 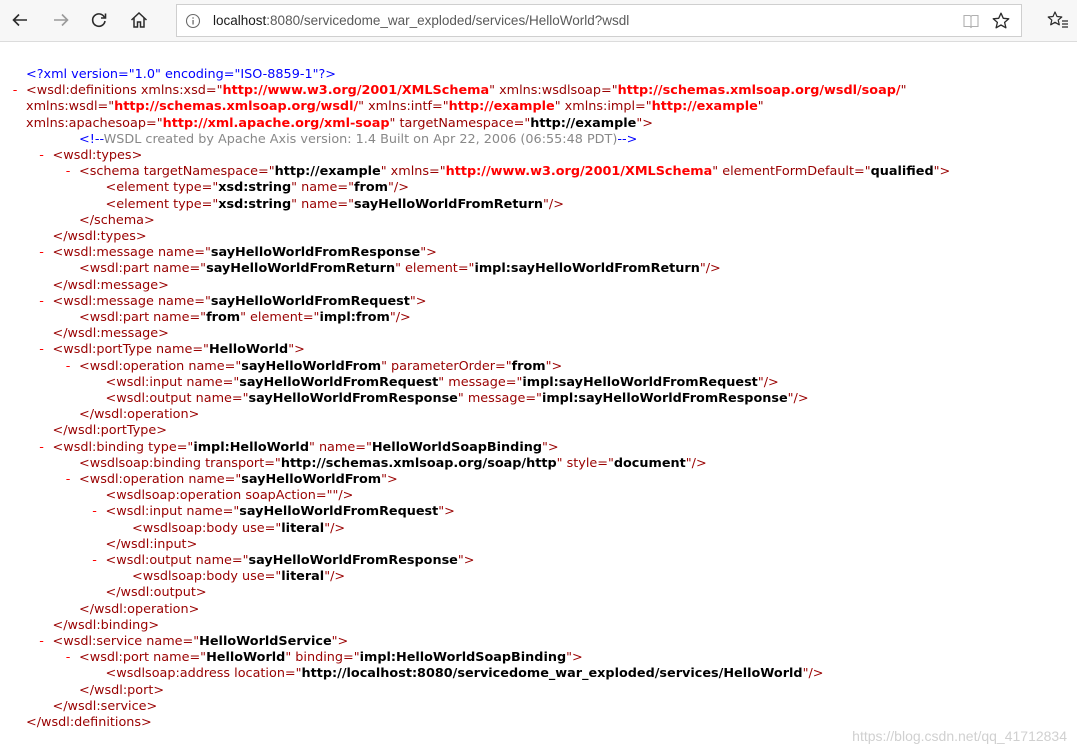 I want to click on forward-button, so click(x=61, y=20).